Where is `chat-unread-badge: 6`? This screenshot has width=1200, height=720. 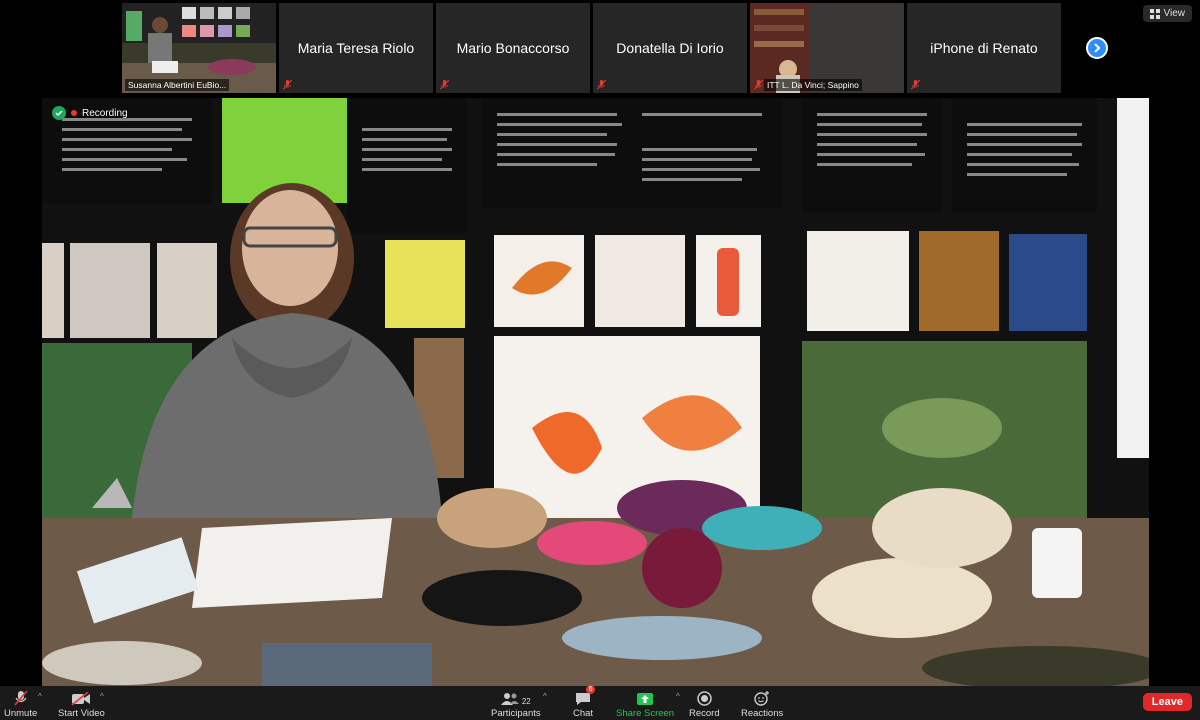
chat-unread-badge: 6 is located at coordinates (591, 689).